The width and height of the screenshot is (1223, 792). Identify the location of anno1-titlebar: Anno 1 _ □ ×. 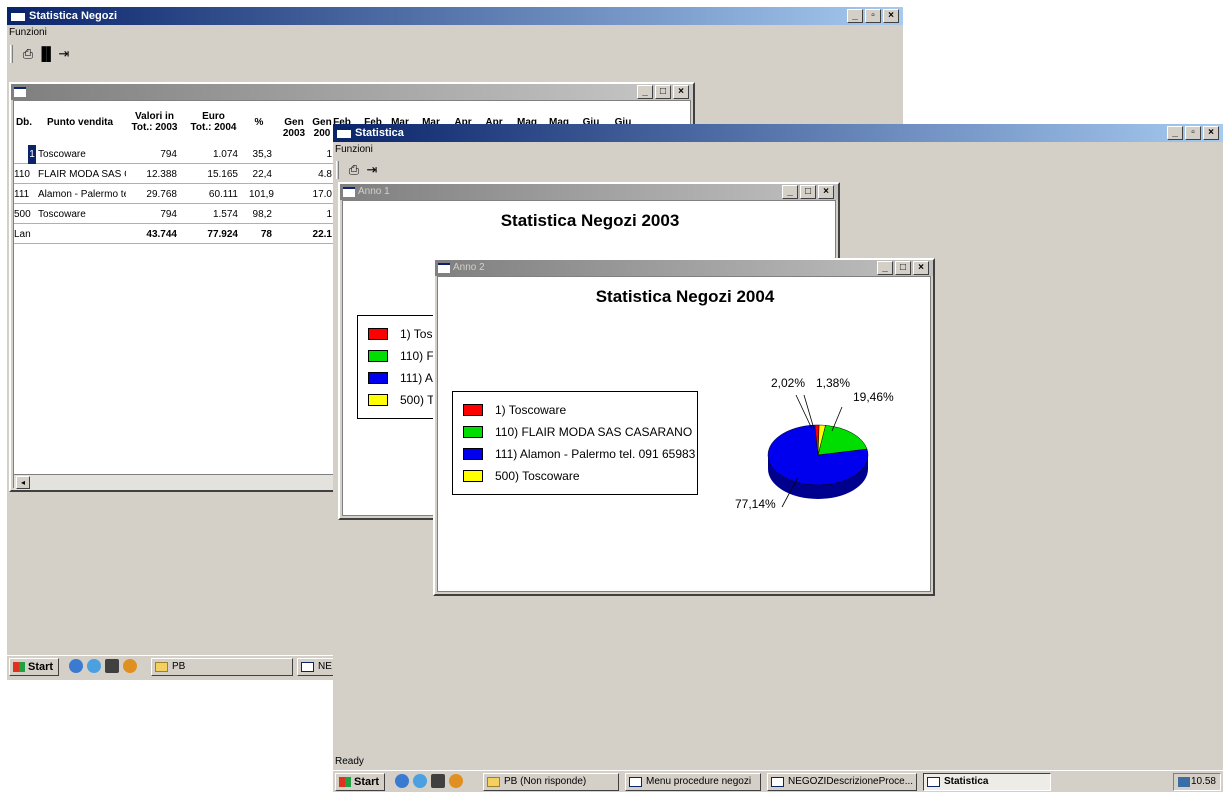
(589, 192).